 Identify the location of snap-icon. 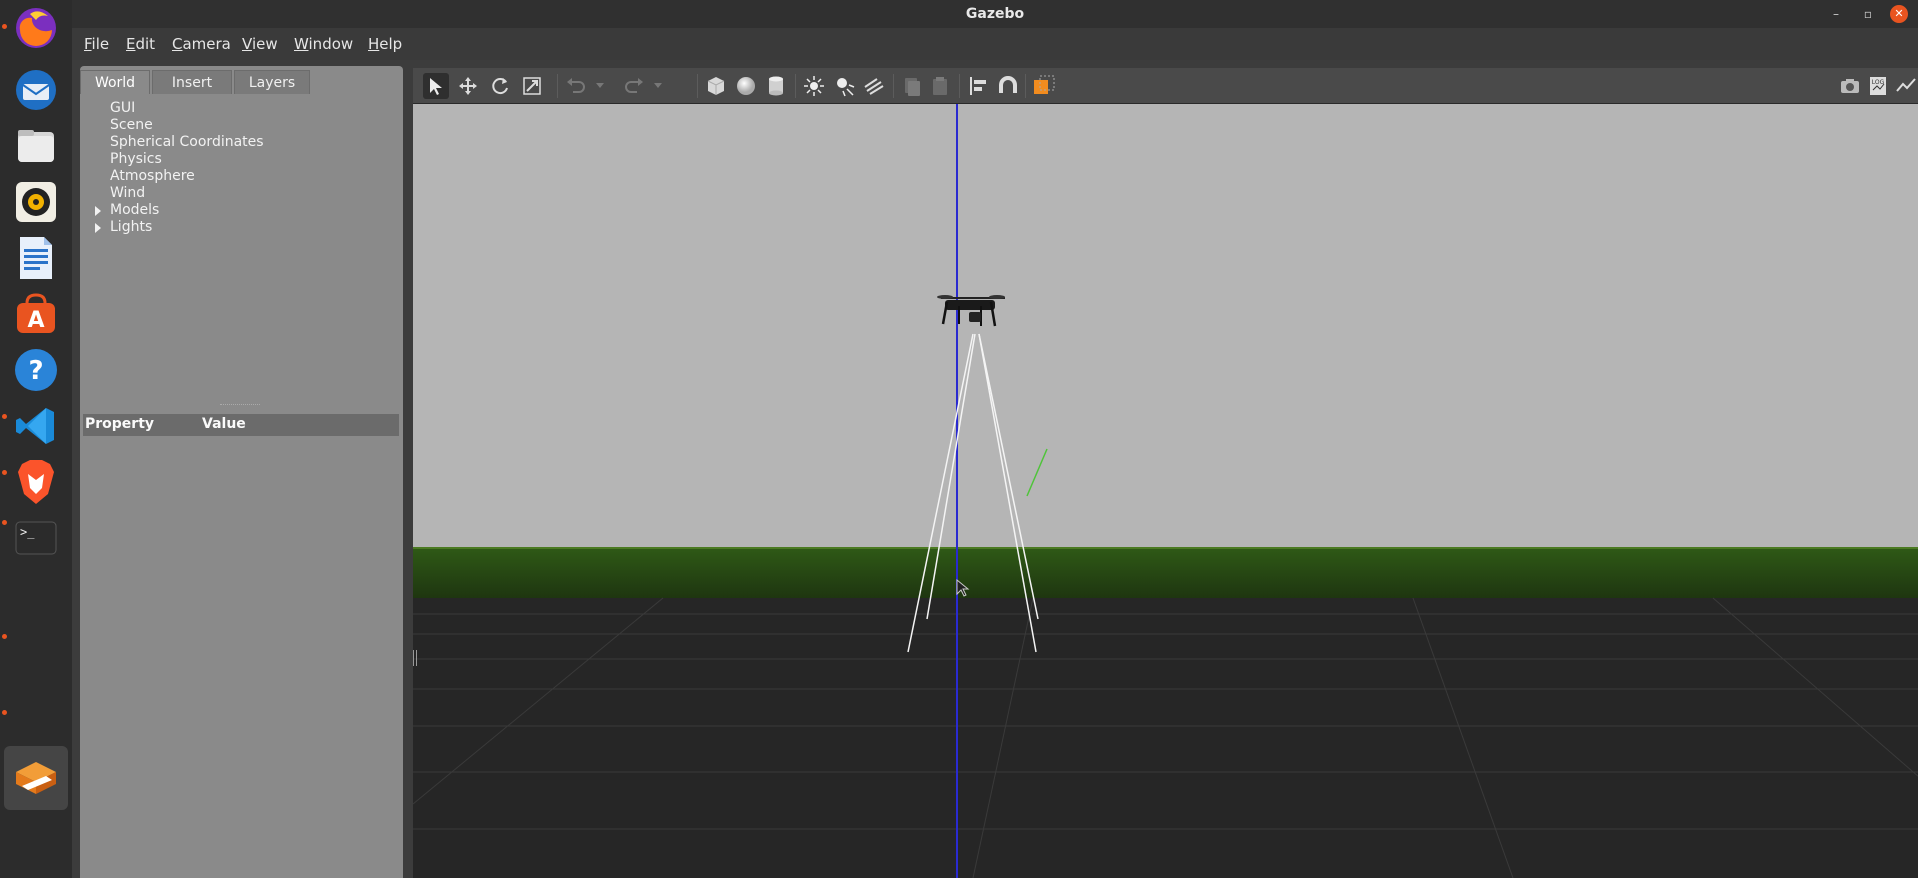
(1008, 86).